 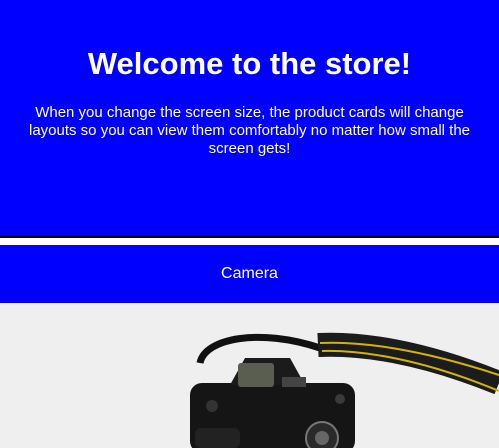 What do you see at coordinates (249, 237) in the screenshot?
I see `section-divider` at bounding box center [249, 237].